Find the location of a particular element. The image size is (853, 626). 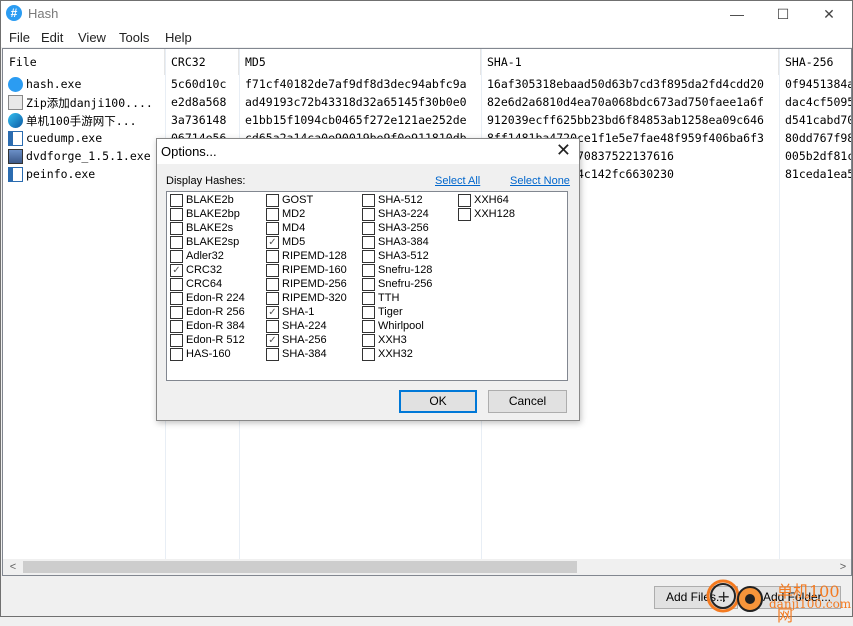

hash-option-md5: ✓ MD5 is located at coordinates (312, 243).